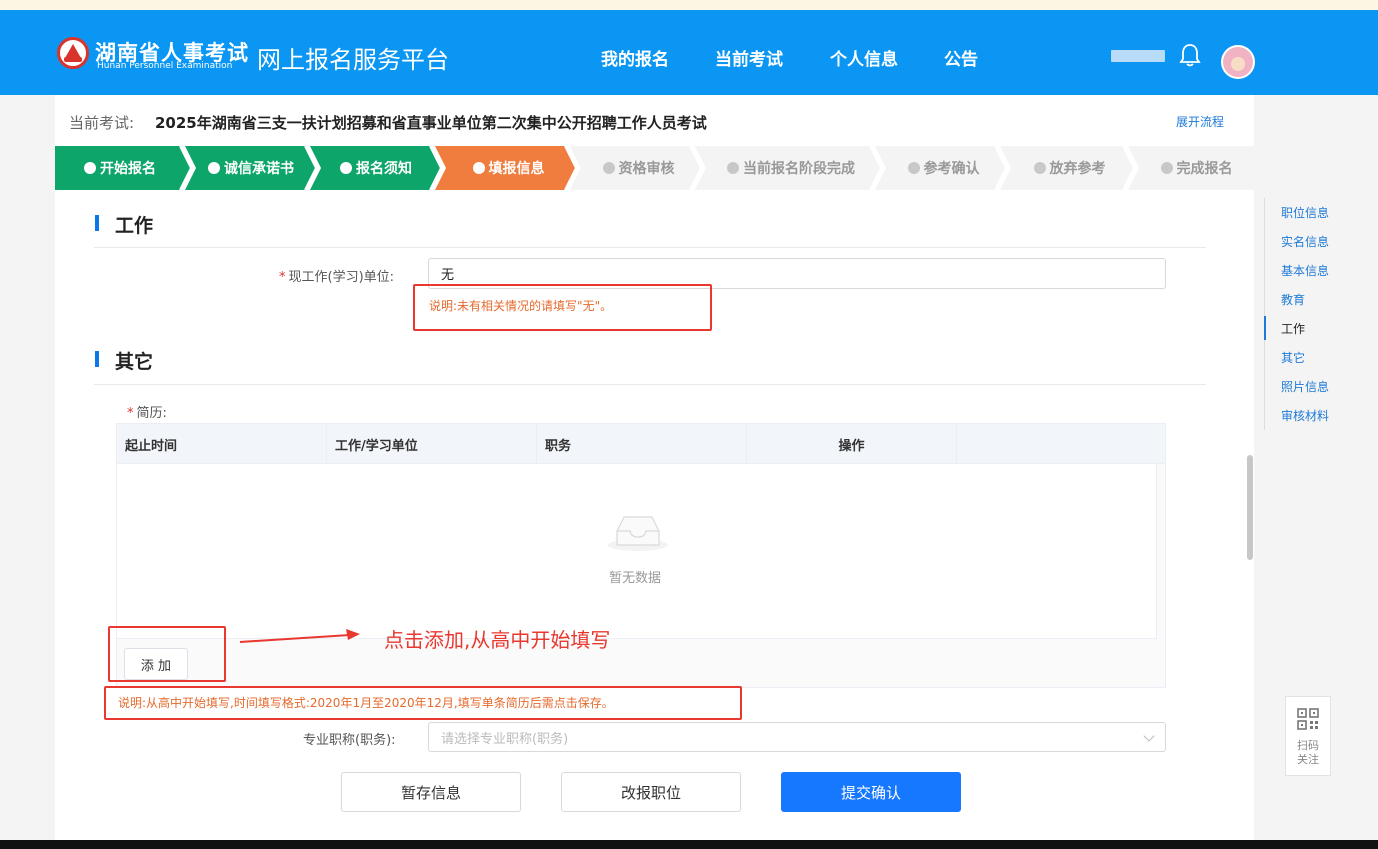 The width and height of the screenshot is (1378, 849). Describe the element at coordinates (349, 740) in the screenshot. I see `professional-title-label: 专业职称(职务):` at that location.